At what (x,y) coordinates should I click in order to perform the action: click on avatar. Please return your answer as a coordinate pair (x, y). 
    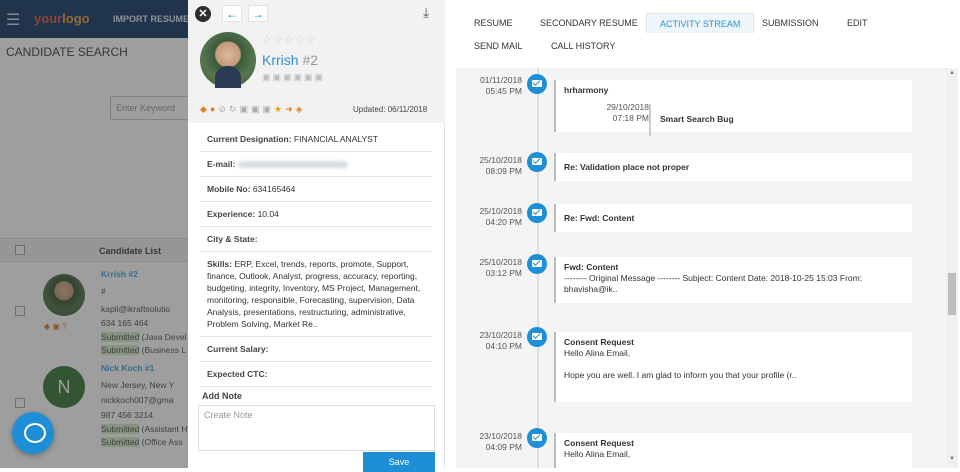
    Looking at the image, I should click on (228, 60).